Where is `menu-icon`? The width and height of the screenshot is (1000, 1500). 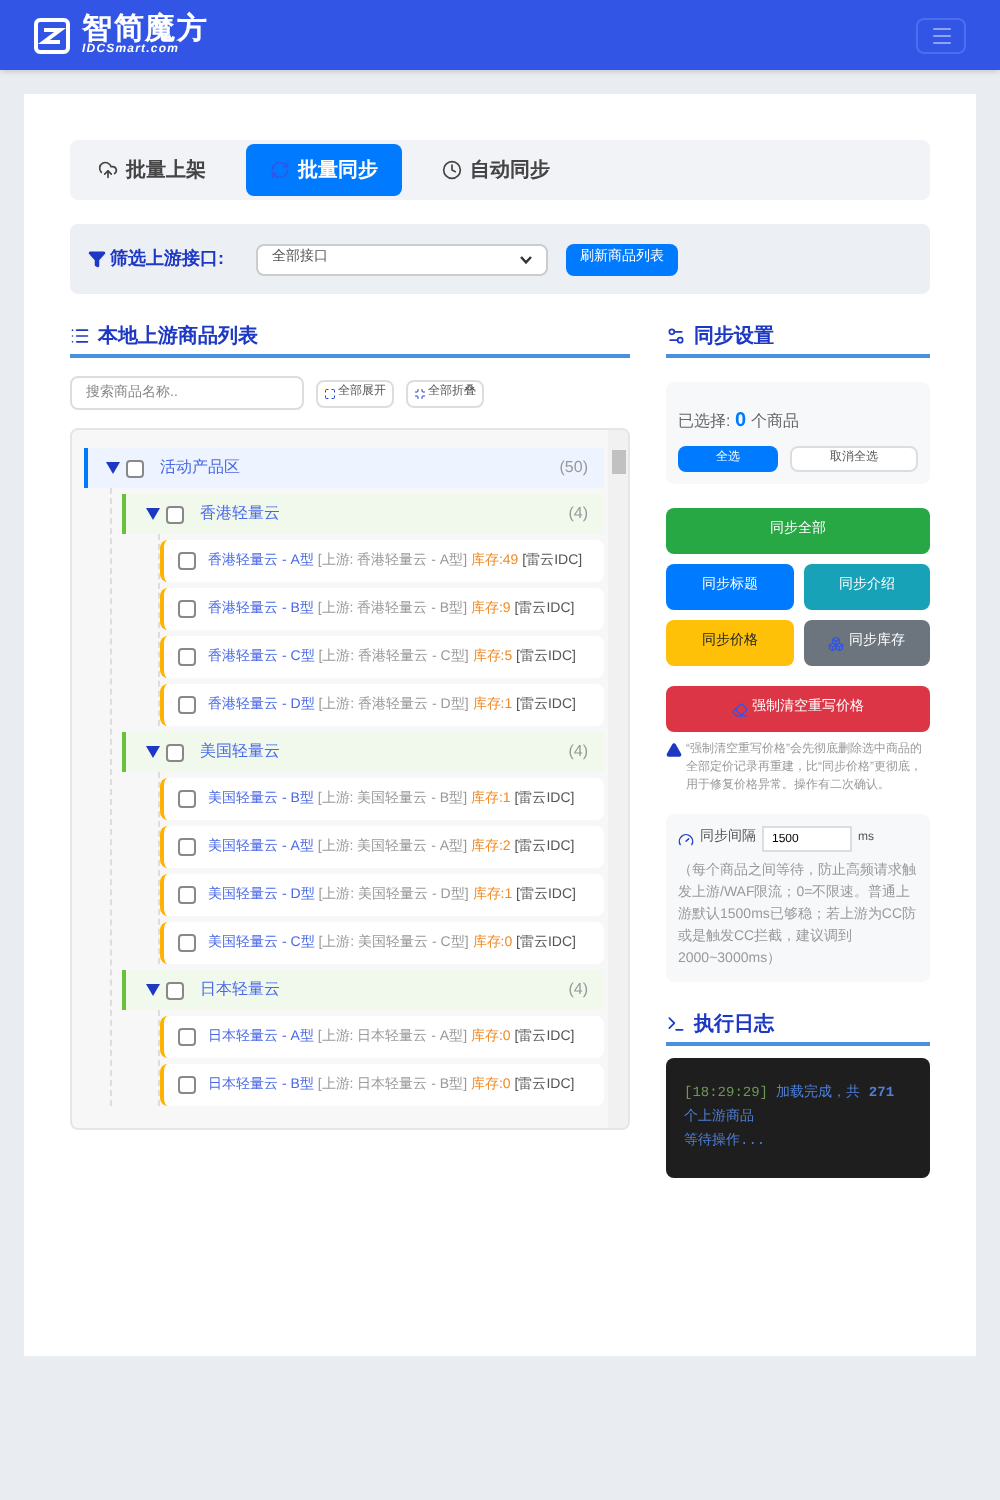
menu-icon is located at coordinates (941, 35).